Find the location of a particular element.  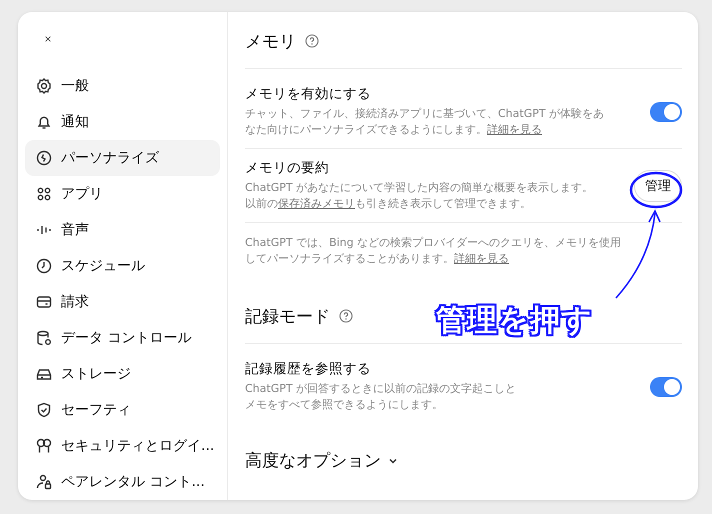

setting-title: メモリの要約 is located at coordinates (287, 168).